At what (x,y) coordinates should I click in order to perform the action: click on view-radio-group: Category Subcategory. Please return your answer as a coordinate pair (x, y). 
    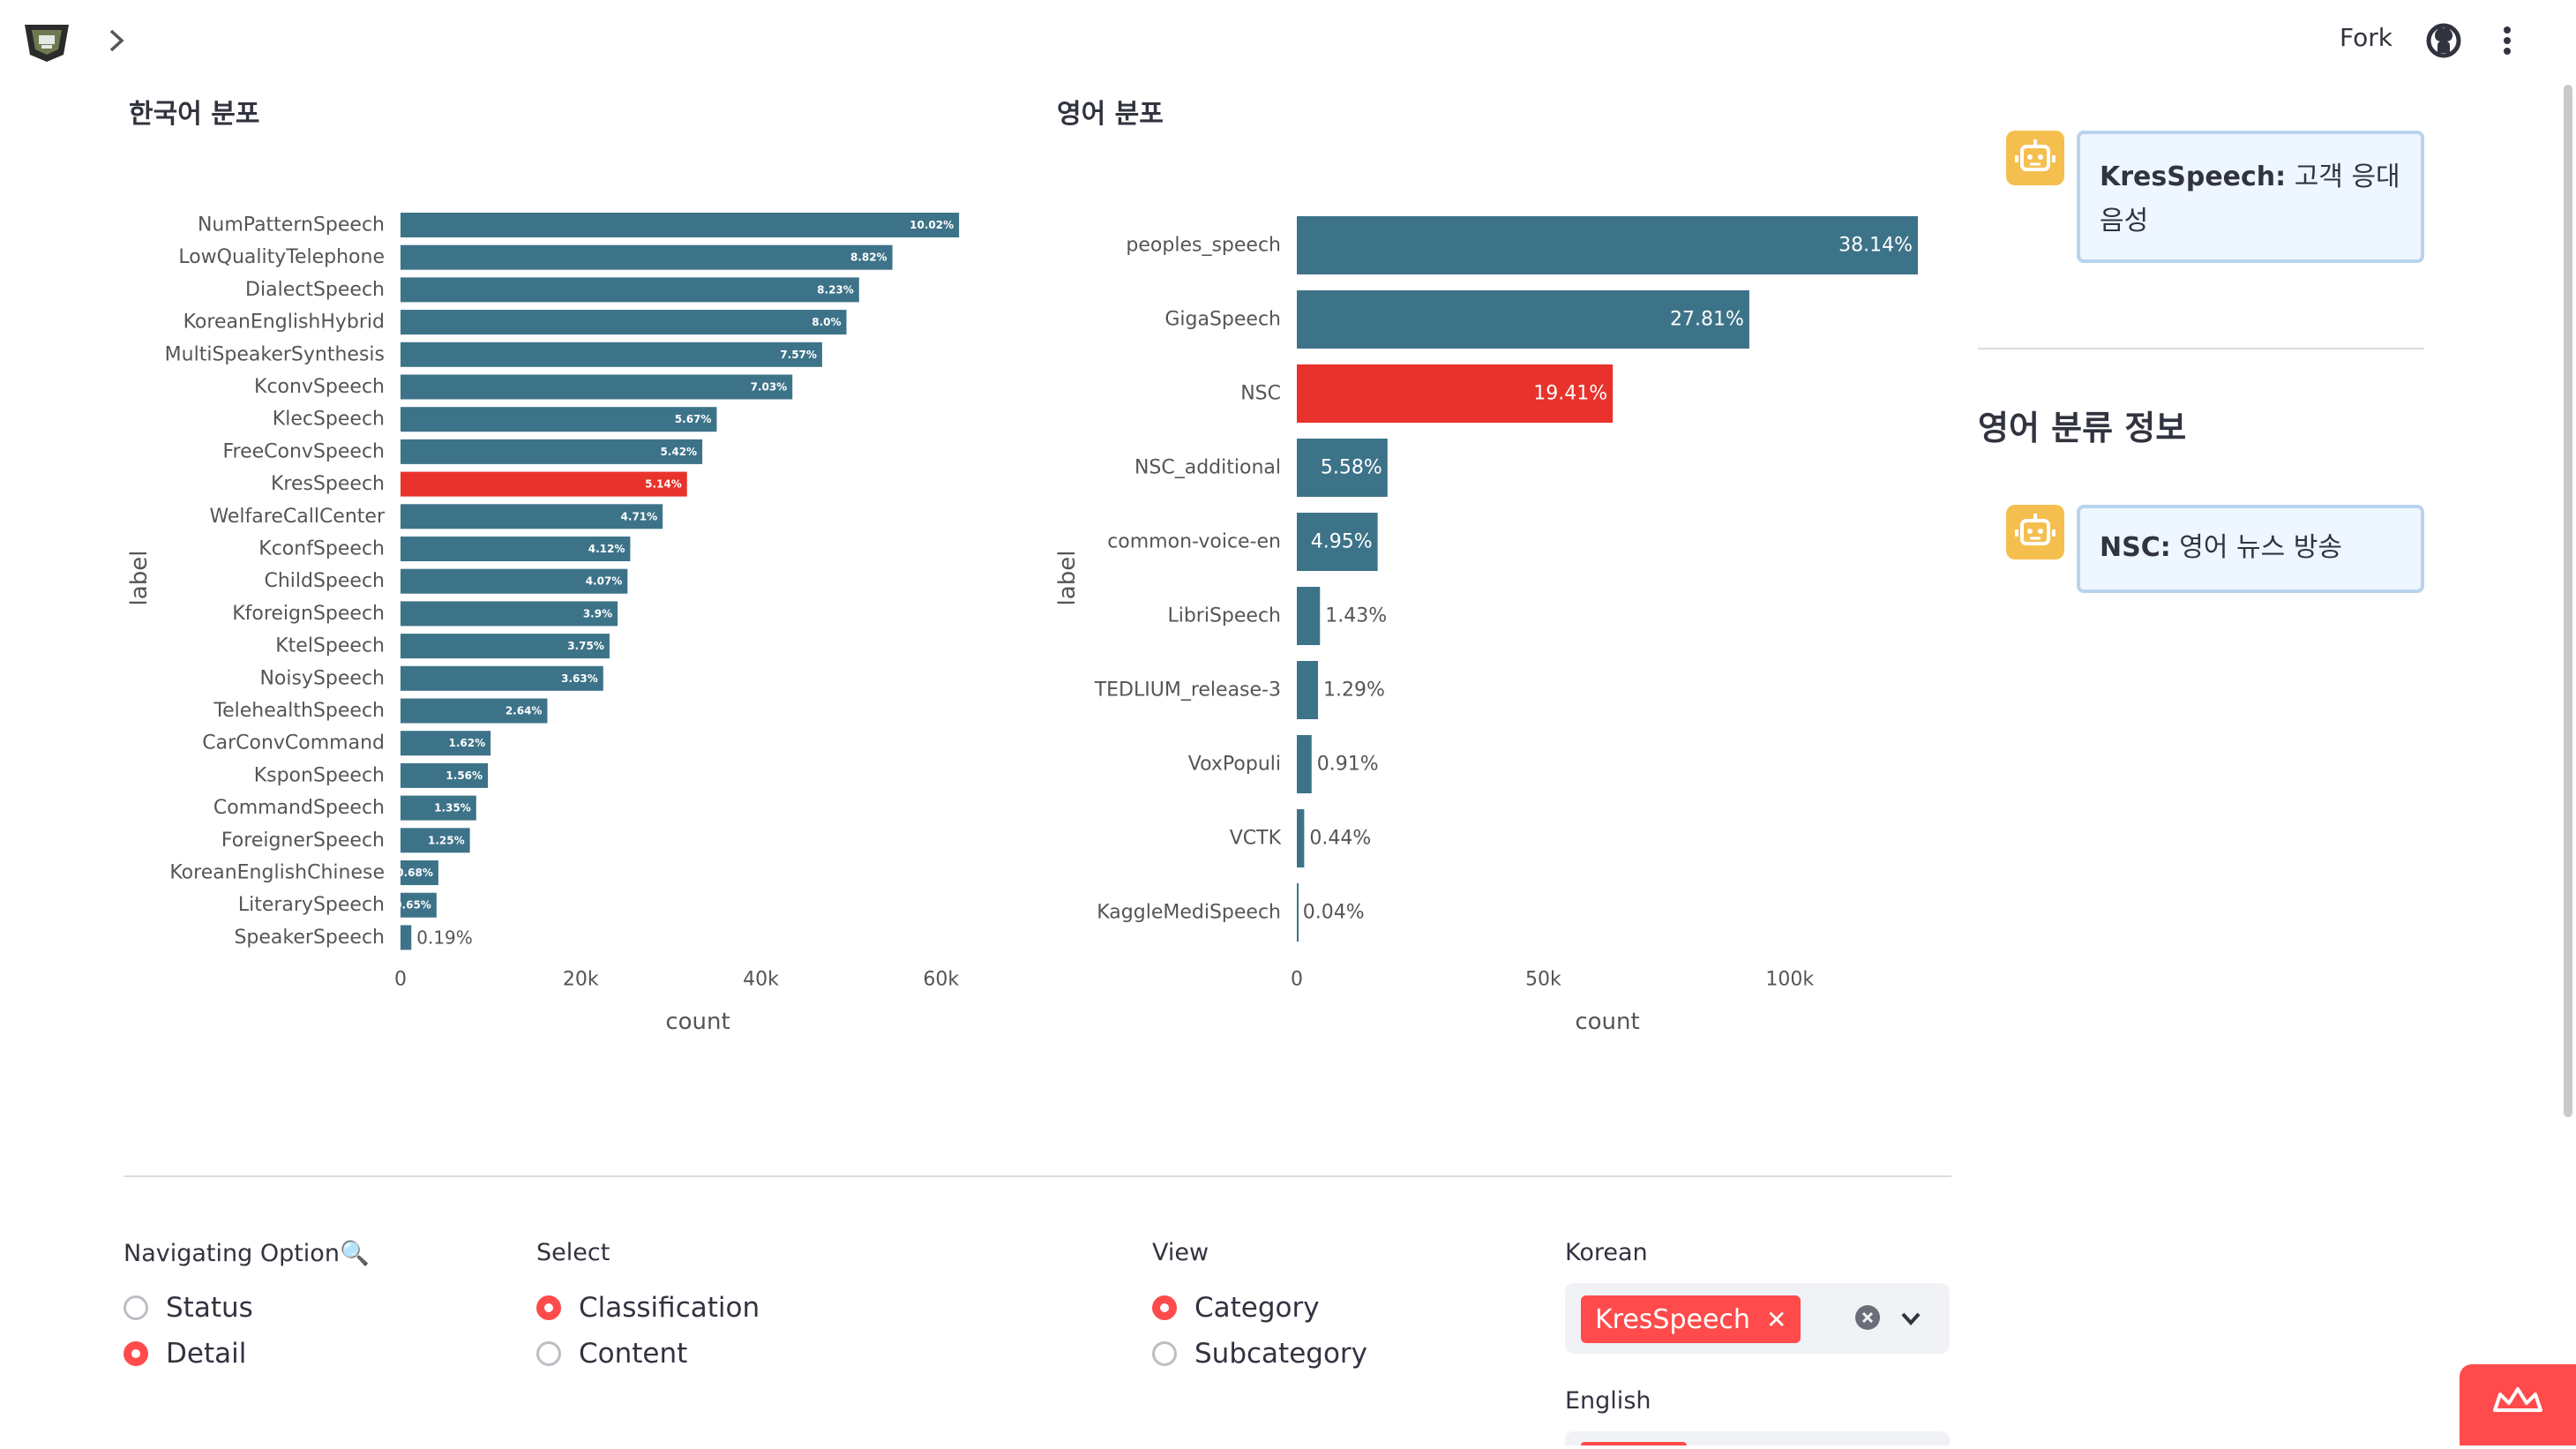
    Looking at the image, I should click on (1260, 1331).